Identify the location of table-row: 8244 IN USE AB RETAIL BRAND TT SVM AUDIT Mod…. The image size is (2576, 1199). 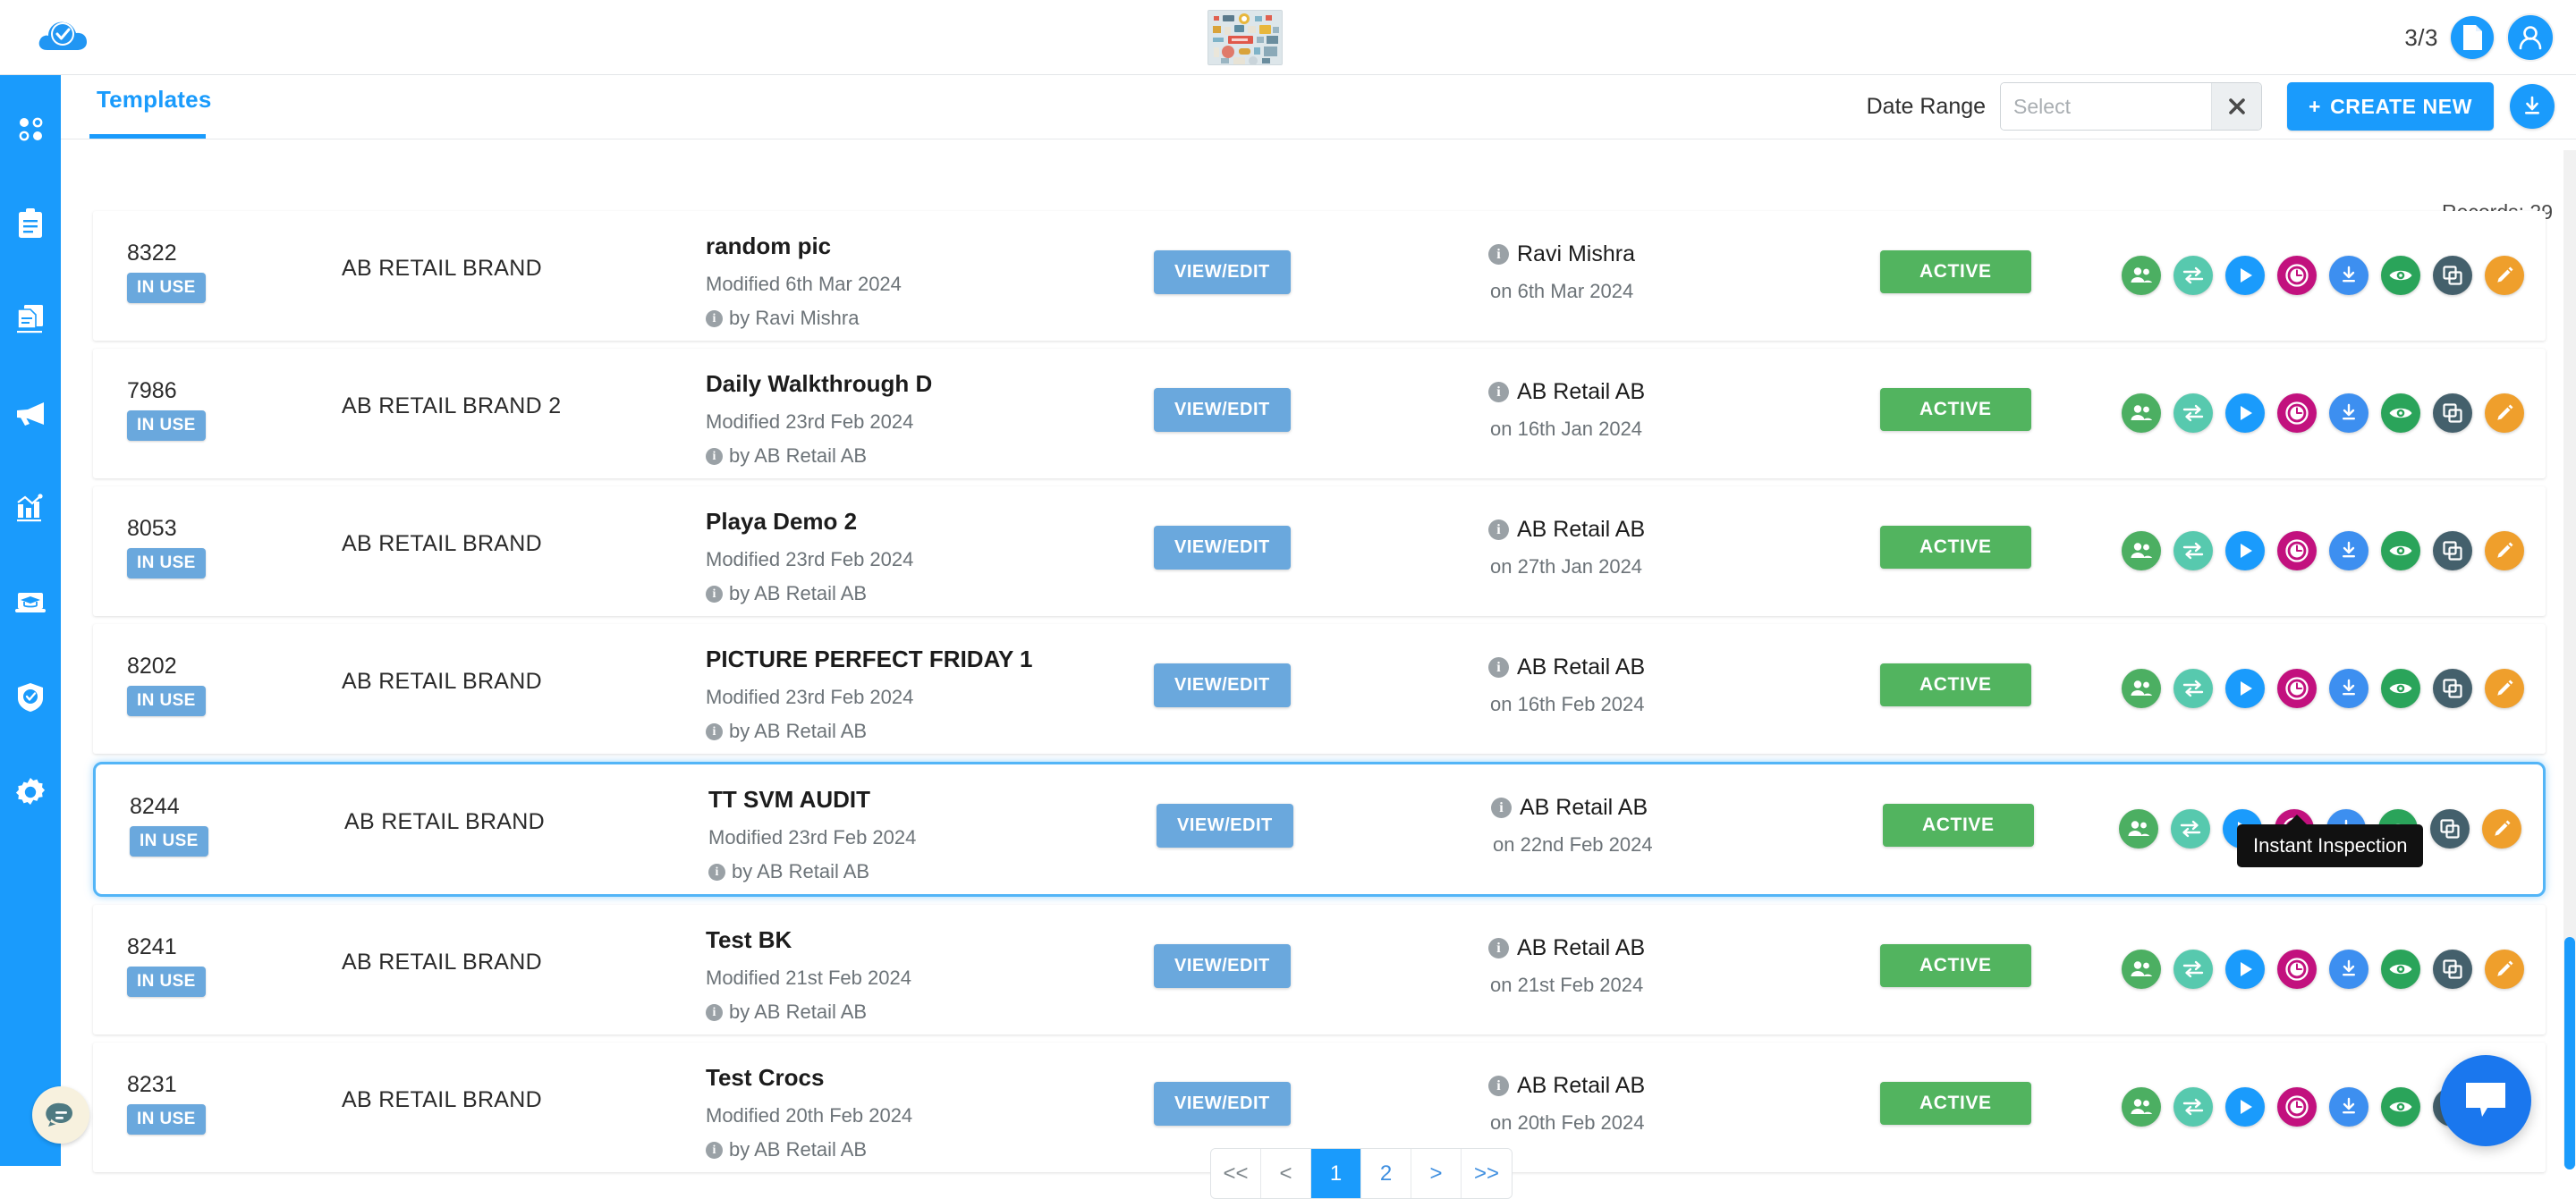
(1319, 829).